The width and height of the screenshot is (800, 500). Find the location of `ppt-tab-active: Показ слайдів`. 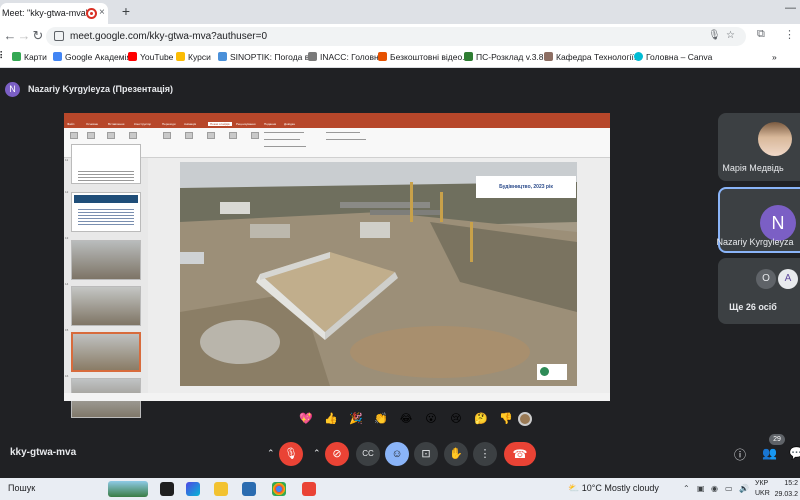

ppt-tab-active: Показ слайдів is located at coordinates (220, 124).